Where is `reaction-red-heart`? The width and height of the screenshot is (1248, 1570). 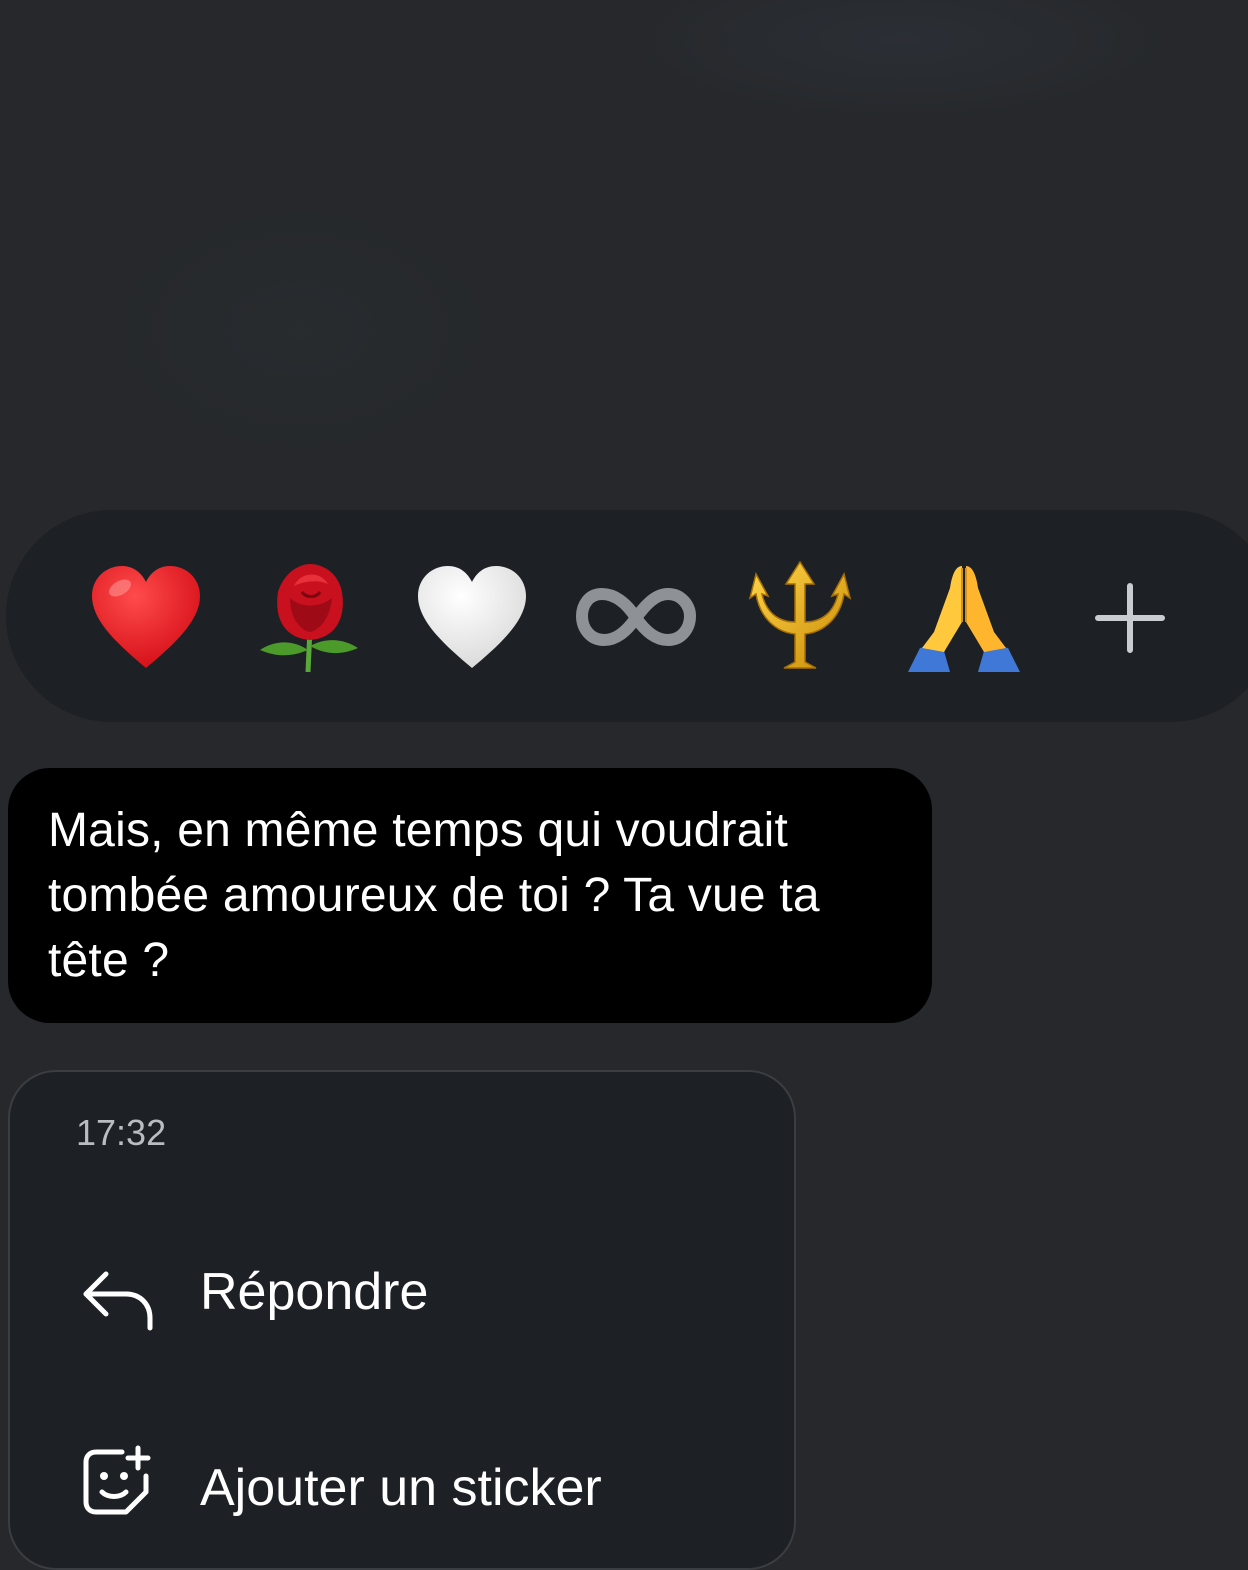
reaction-red-heart is located at coordinates (146, 618).